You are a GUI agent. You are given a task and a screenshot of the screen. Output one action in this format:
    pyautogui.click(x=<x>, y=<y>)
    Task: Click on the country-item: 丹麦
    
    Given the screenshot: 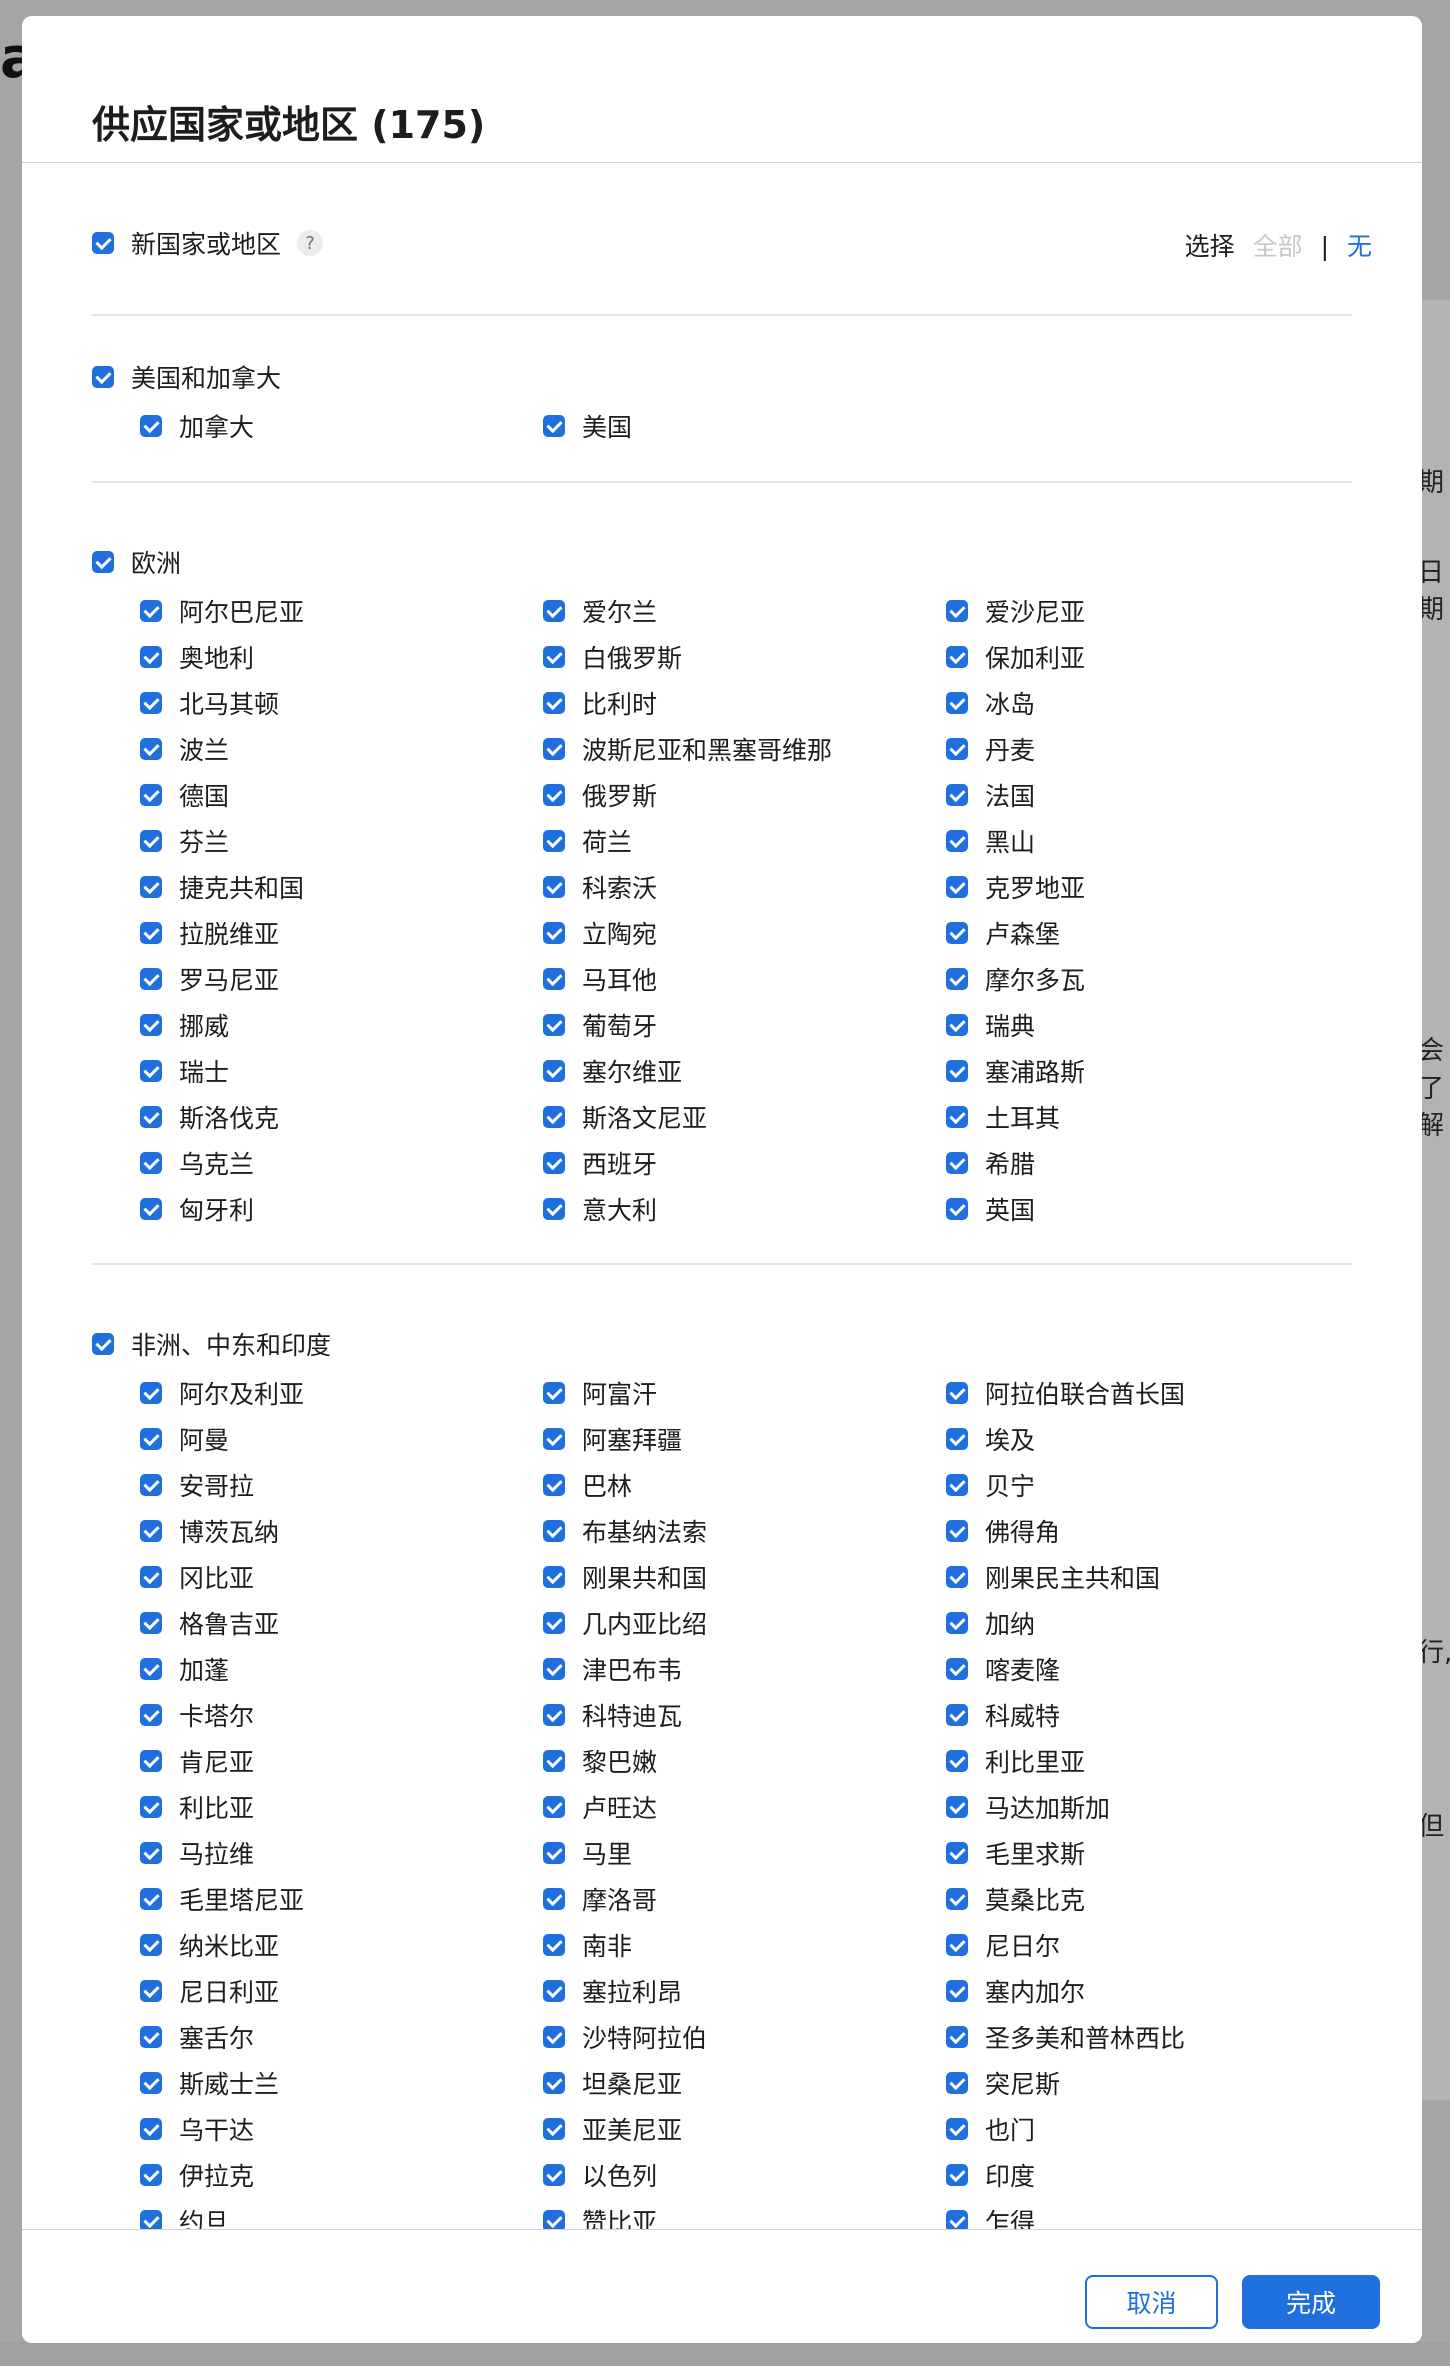 What is the action you would take?
    pyautogui.click(x=1146, y=749)
    